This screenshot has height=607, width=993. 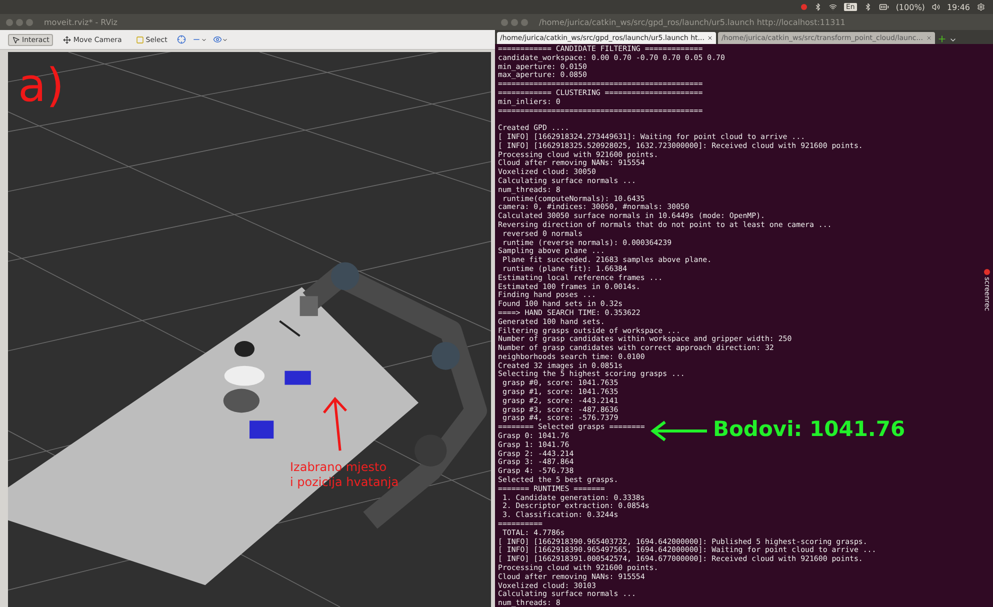 I want to click on battery-icon, so click(x=883, y=7).